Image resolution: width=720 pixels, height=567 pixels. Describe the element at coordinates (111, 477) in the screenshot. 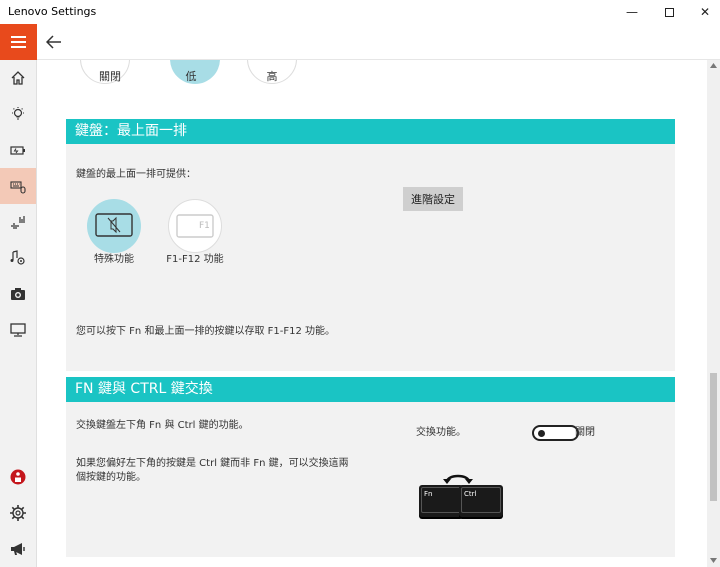

I see `fn-ctrl-detail-line2: 個按鍵的功能。` at that location.